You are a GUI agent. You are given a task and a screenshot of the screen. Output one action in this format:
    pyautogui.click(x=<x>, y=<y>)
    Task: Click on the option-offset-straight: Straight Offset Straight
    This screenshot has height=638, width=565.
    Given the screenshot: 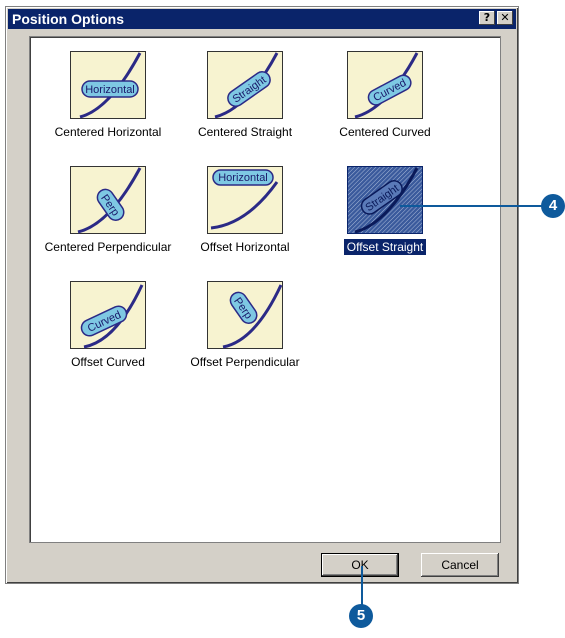 What is the action you would take?
    pyautogui.click(x=385, y=217)
    